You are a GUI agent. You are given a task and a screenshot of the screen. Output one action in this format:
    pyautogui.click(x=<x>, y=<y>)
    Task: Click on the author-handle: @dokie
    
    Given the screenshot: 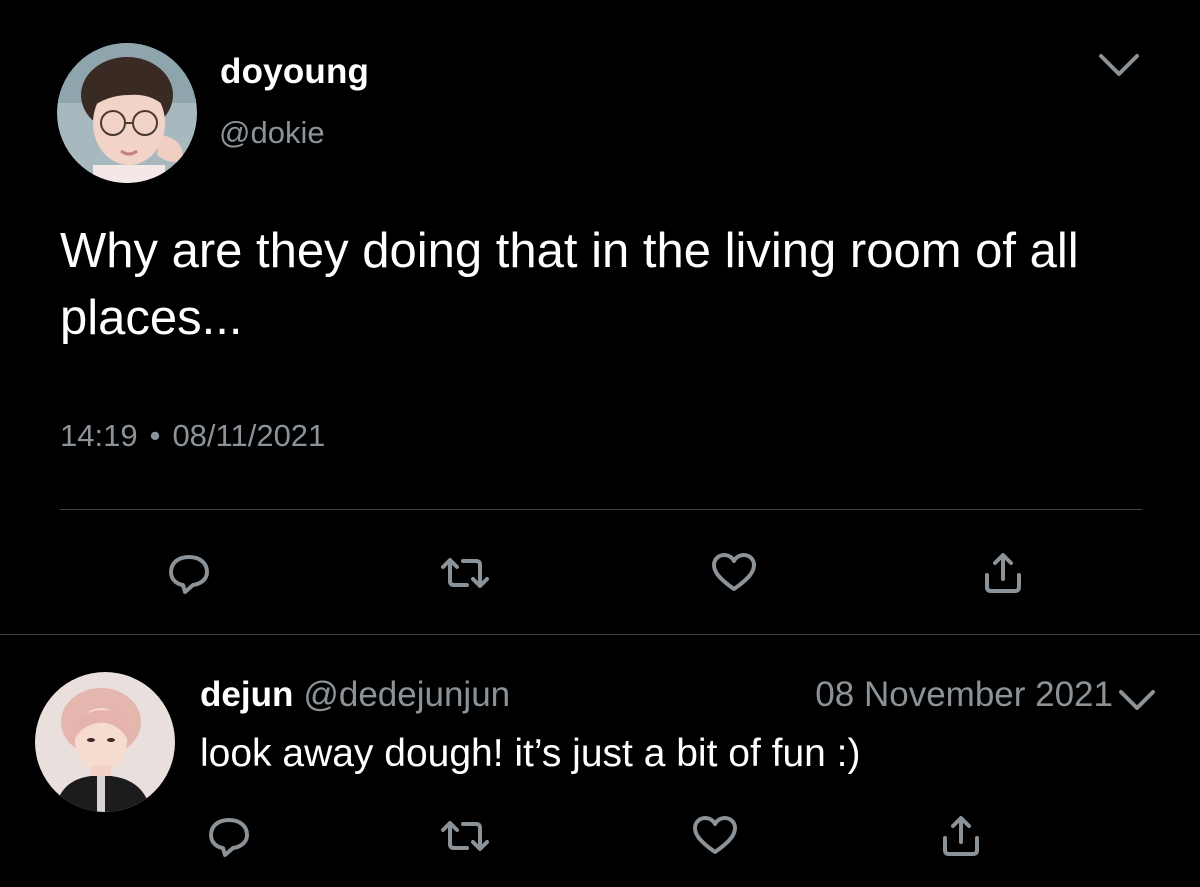 What is the action you would take?
    pyautogui.click(x=272, y=133)
    